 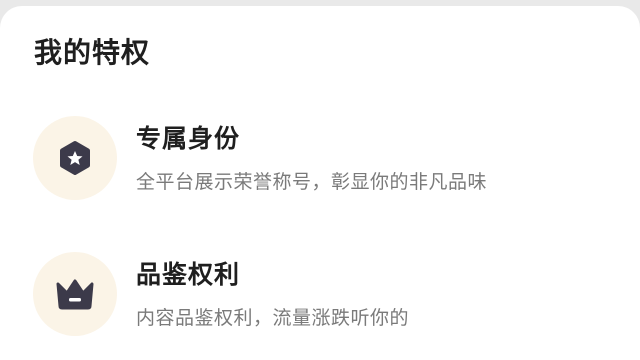 I want to click on review-icon-badge, so click(x=75, y=294).